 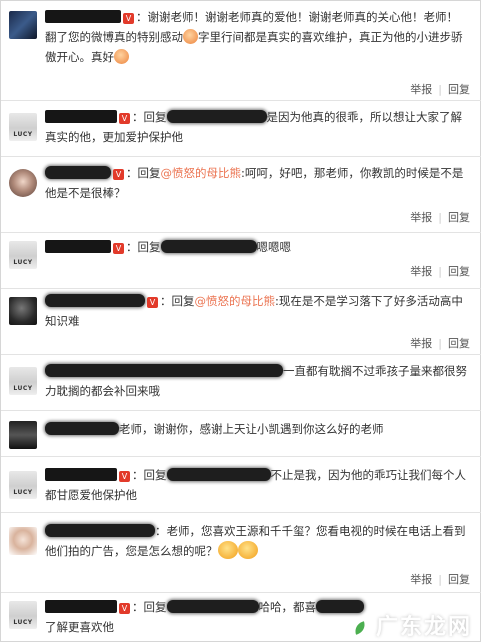 What do you see at coordinates (251, 429) in the screenshot?
I see `comment-text: 老师，谢谢你，感谢上天让小凯遇到你这么好的老师` at bounding box center [251, 429].